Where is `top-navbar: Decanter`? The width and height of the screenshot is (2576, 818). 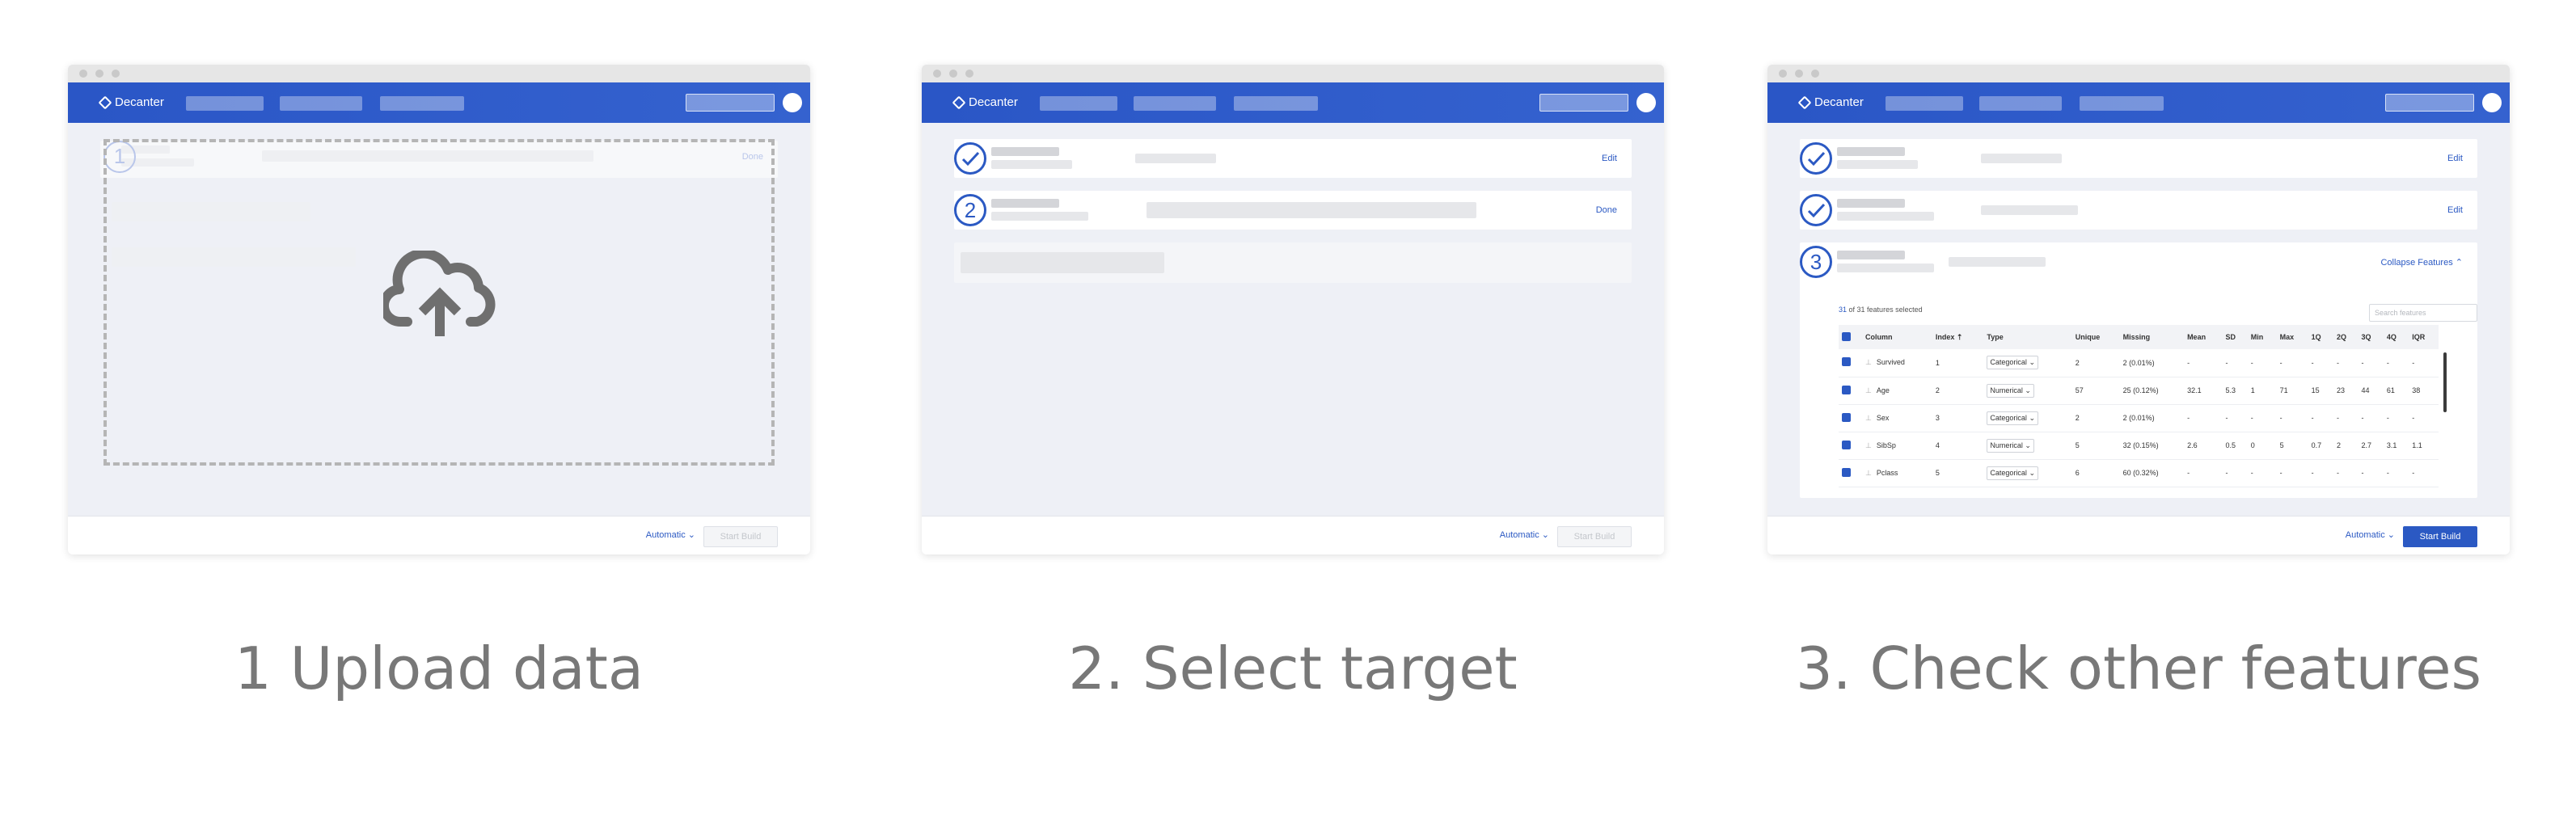 top-navbar: Decanter is located at coordinates (439, 102).